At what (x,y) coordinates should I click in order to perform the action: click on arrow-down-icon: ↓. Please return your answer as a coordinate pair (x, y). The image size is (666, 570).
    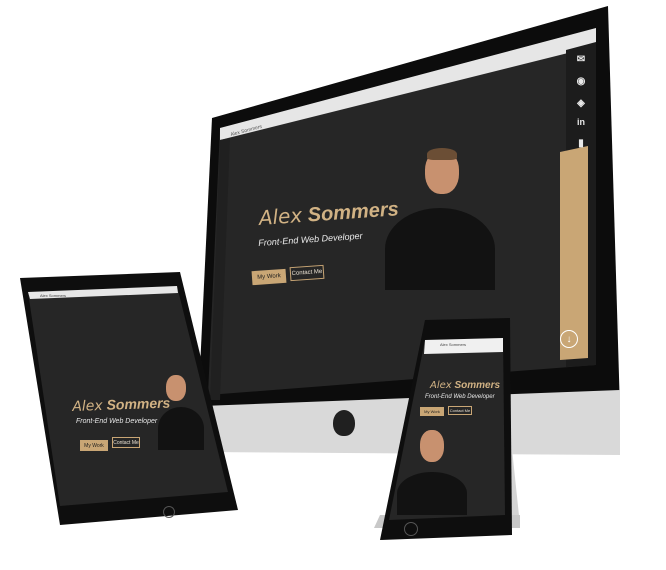
    Looking at the image, I should click on (569, 339).